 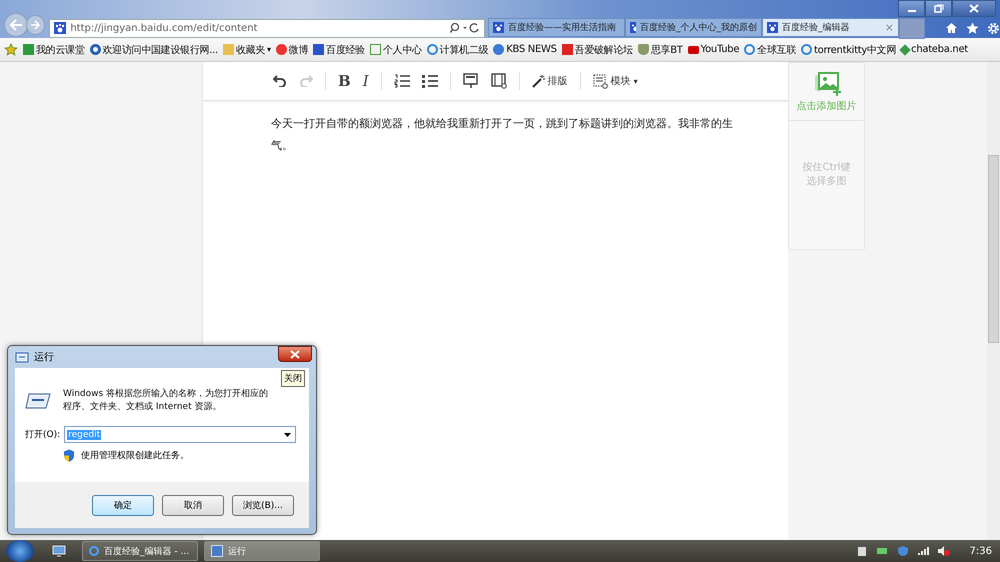 I want to click on insert-video-icon, so click(x=498, y=81).